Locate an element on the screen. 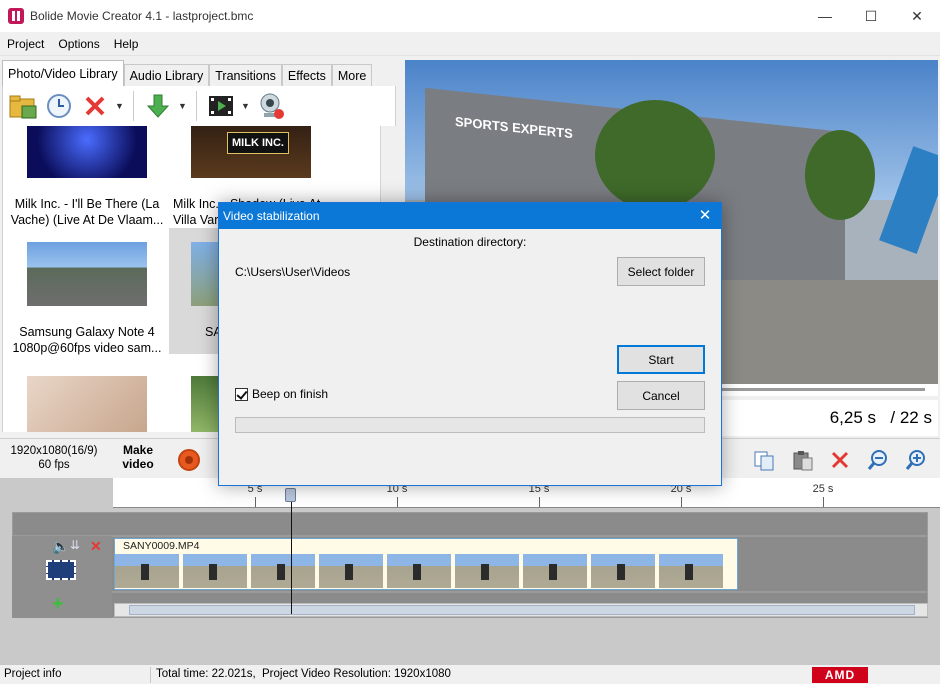 Image resolution: width=940 pixels, height=684 pixels. menu-help: Help is located at coordinates (126, 44).